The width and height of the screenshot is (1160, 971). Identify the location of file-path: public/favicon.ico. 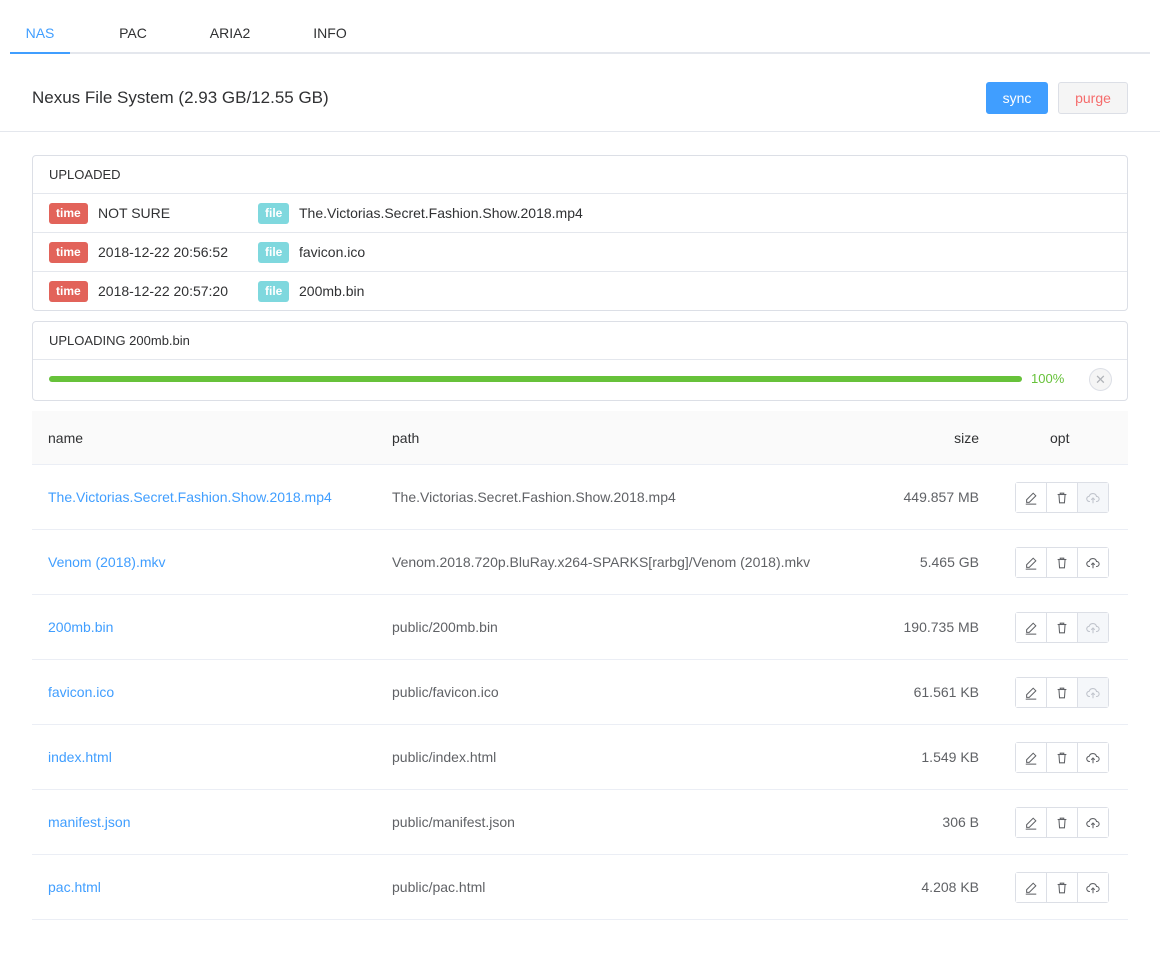
(445, 692).